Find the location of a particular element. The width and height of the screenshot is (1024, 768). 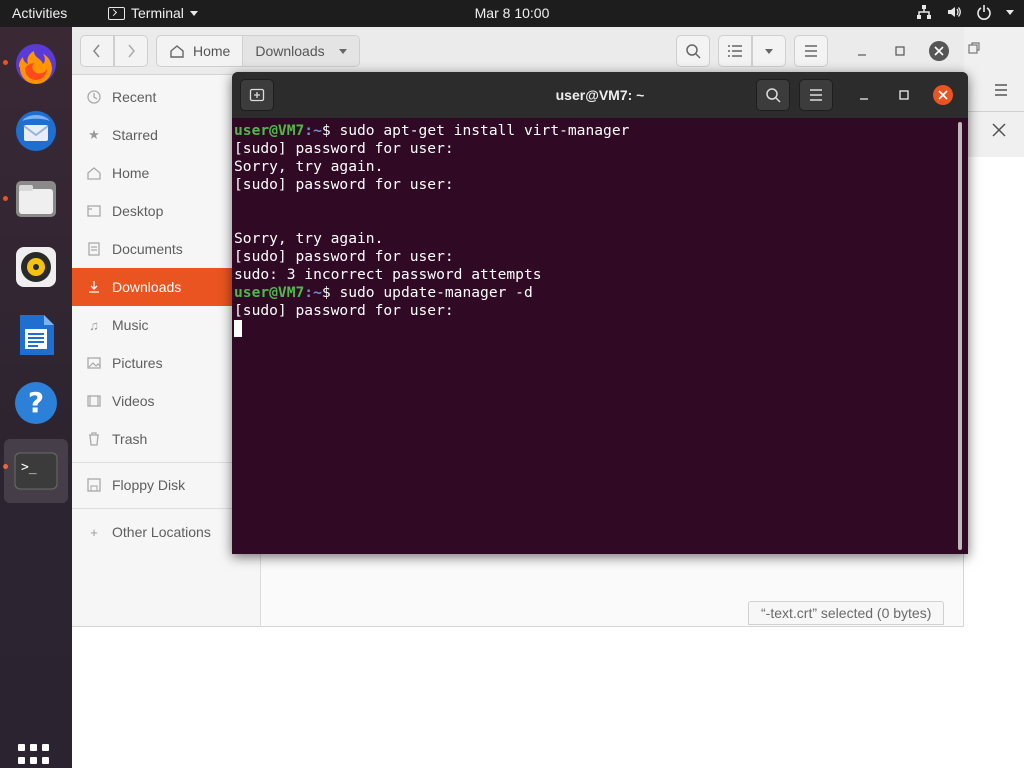

restore-icon is located at coordinates (974, 49).